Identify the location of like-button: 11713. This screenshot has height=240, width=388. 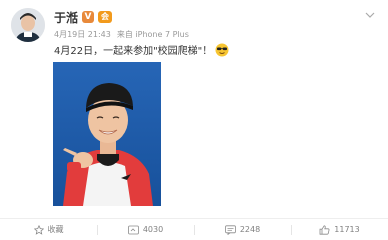
(339, 230).